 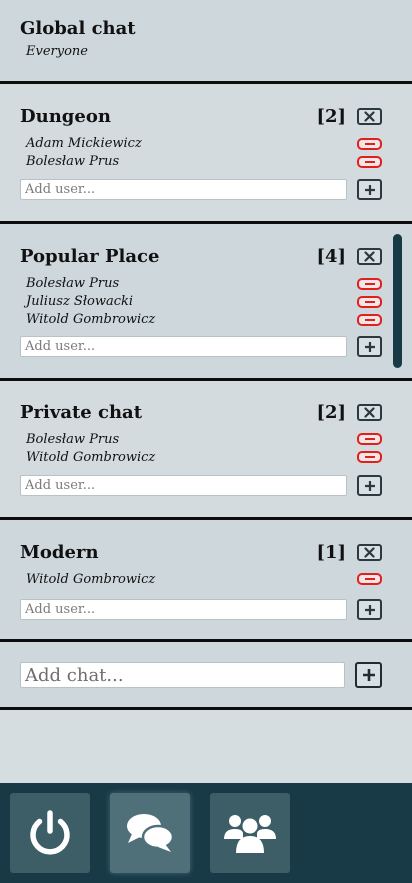 I want to click on member-name: Adam Mickiewicz, so click(x=84, y=143).